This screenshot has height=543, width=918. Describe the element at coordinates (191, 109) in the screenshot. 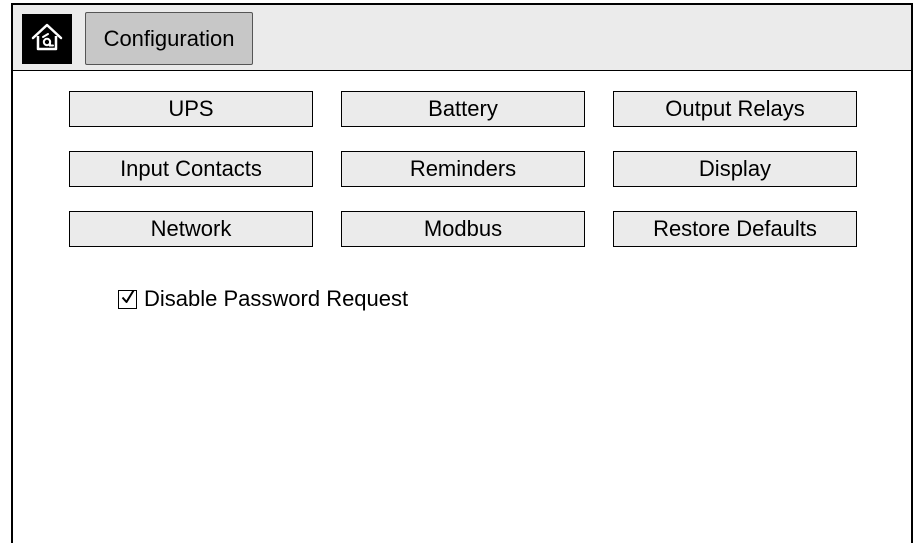

I see `ups-button: UPS` at that location.